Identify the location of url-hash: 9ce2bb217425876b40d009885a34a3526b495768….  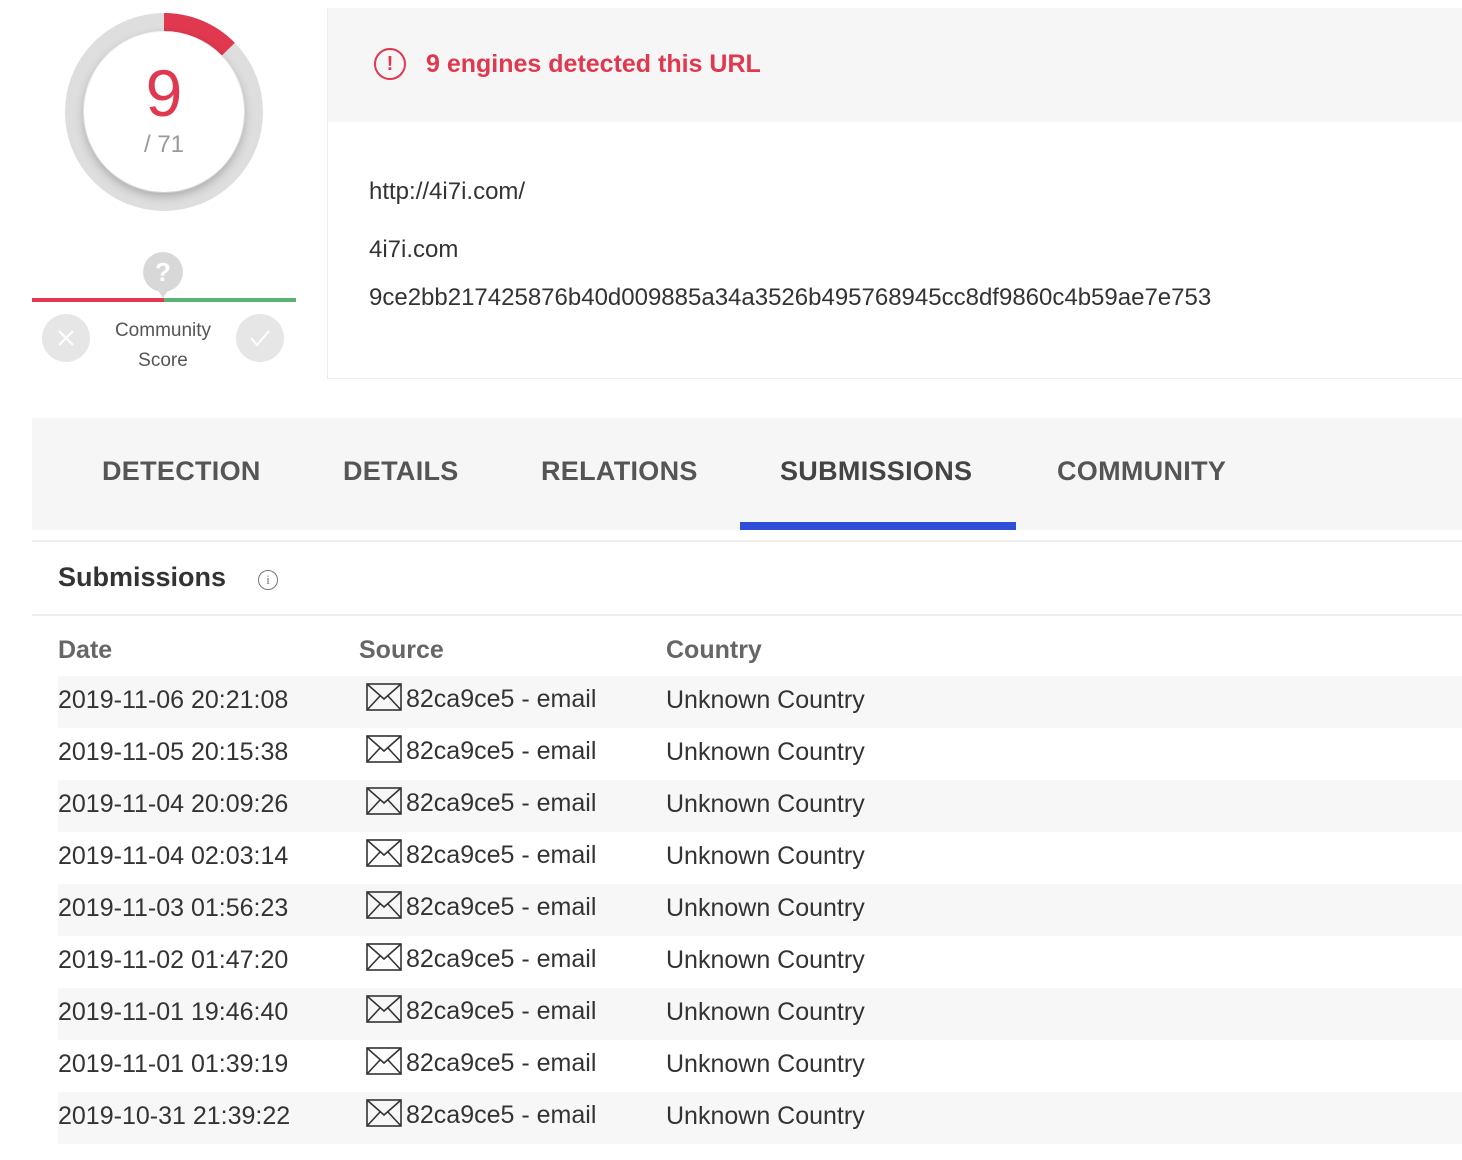
(790, 297).